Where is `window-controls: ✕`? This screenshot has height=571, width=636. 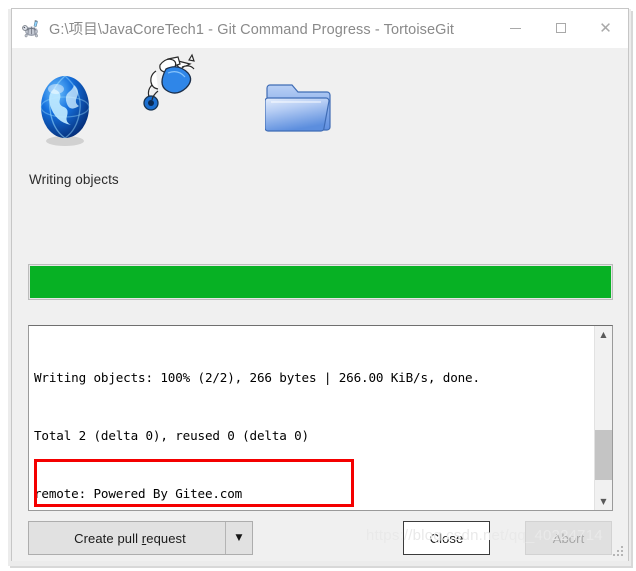
window-controls: ✕ is located at coordinates (560, 28).